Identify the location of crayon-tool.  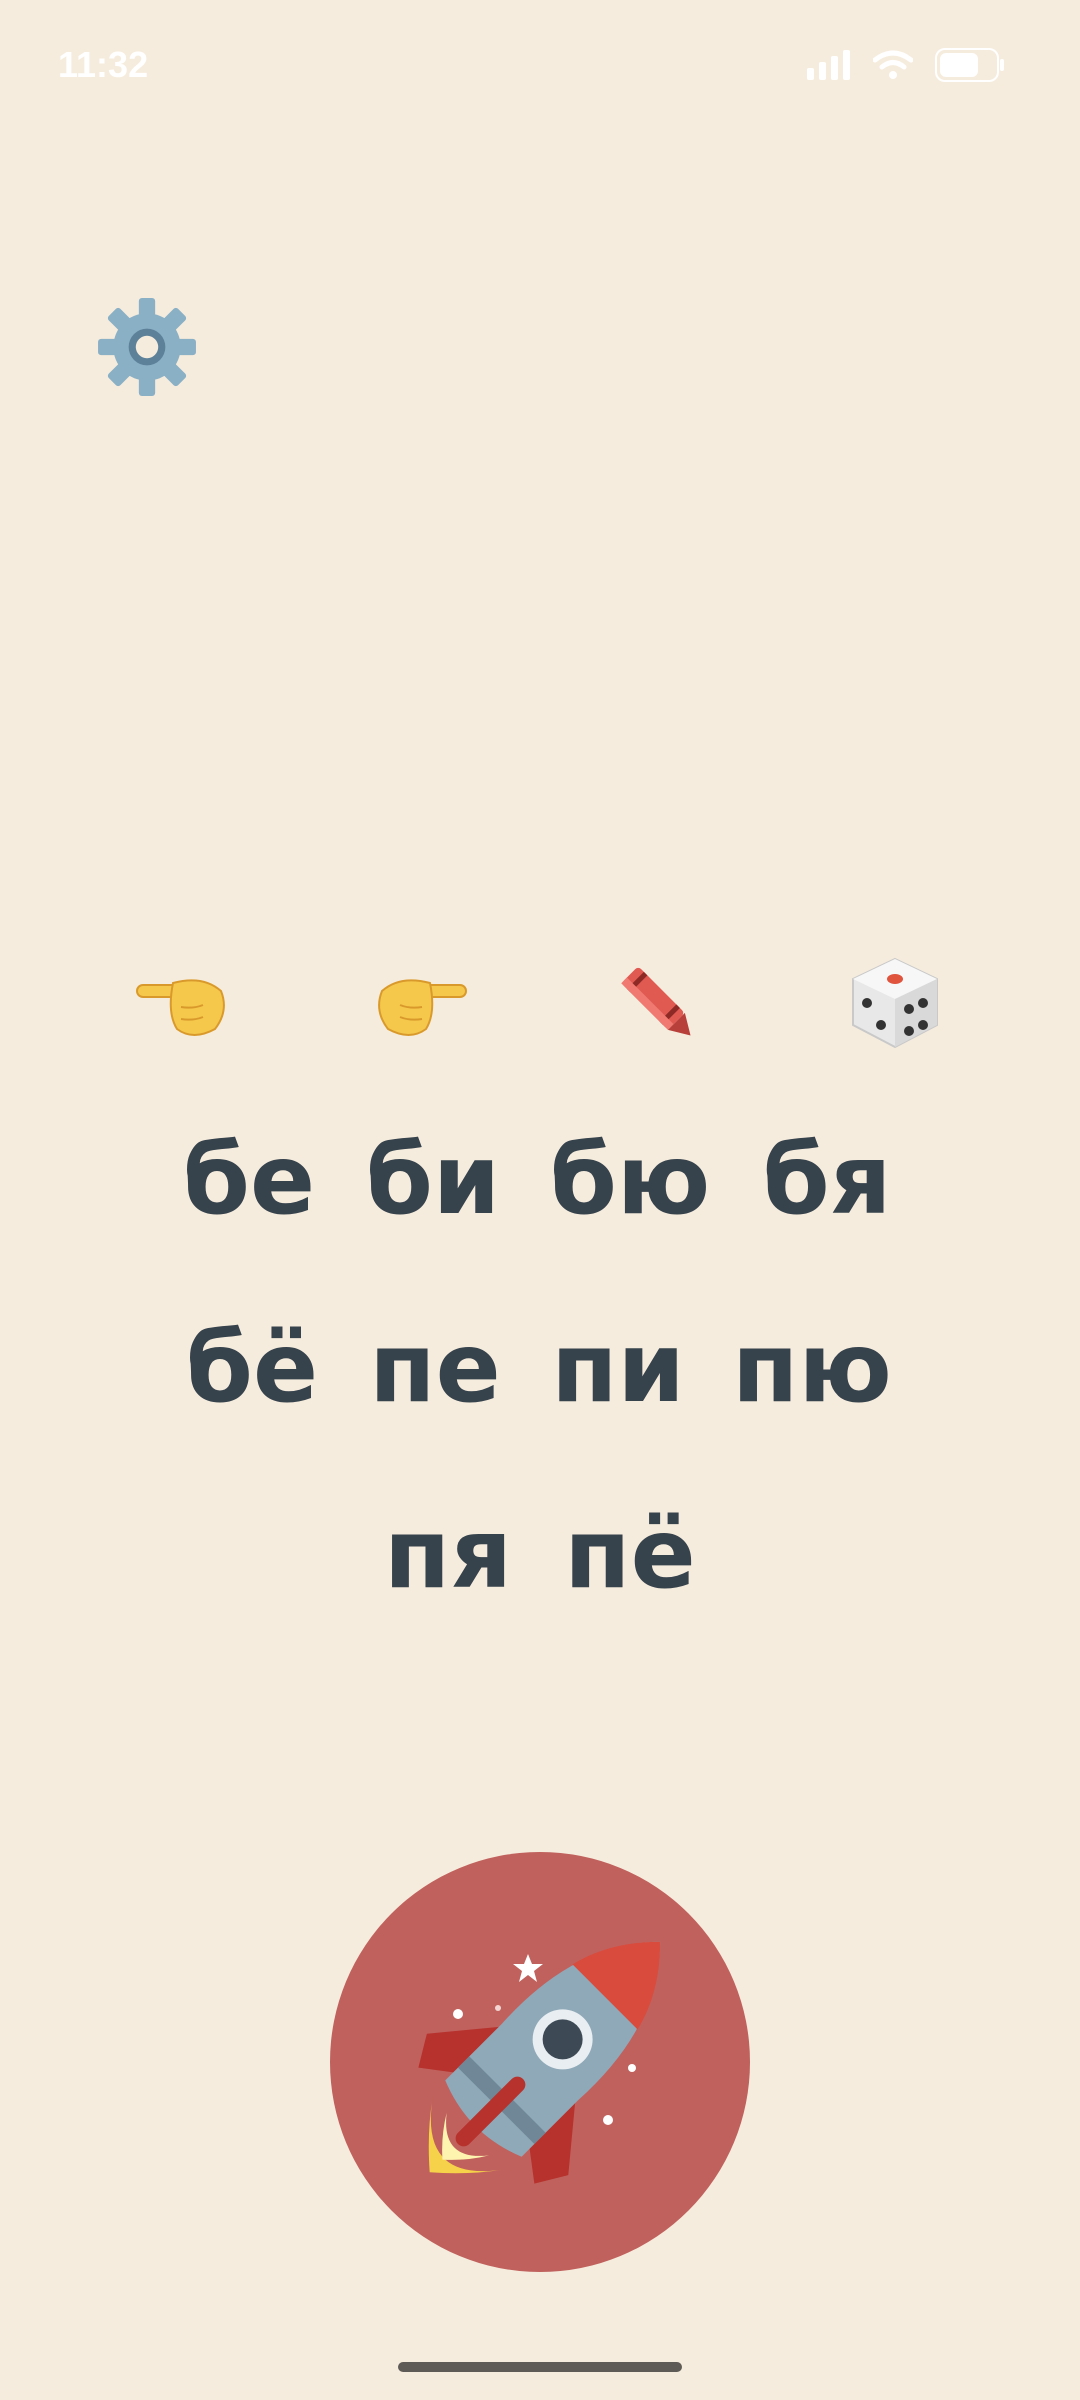
(658, 1005).